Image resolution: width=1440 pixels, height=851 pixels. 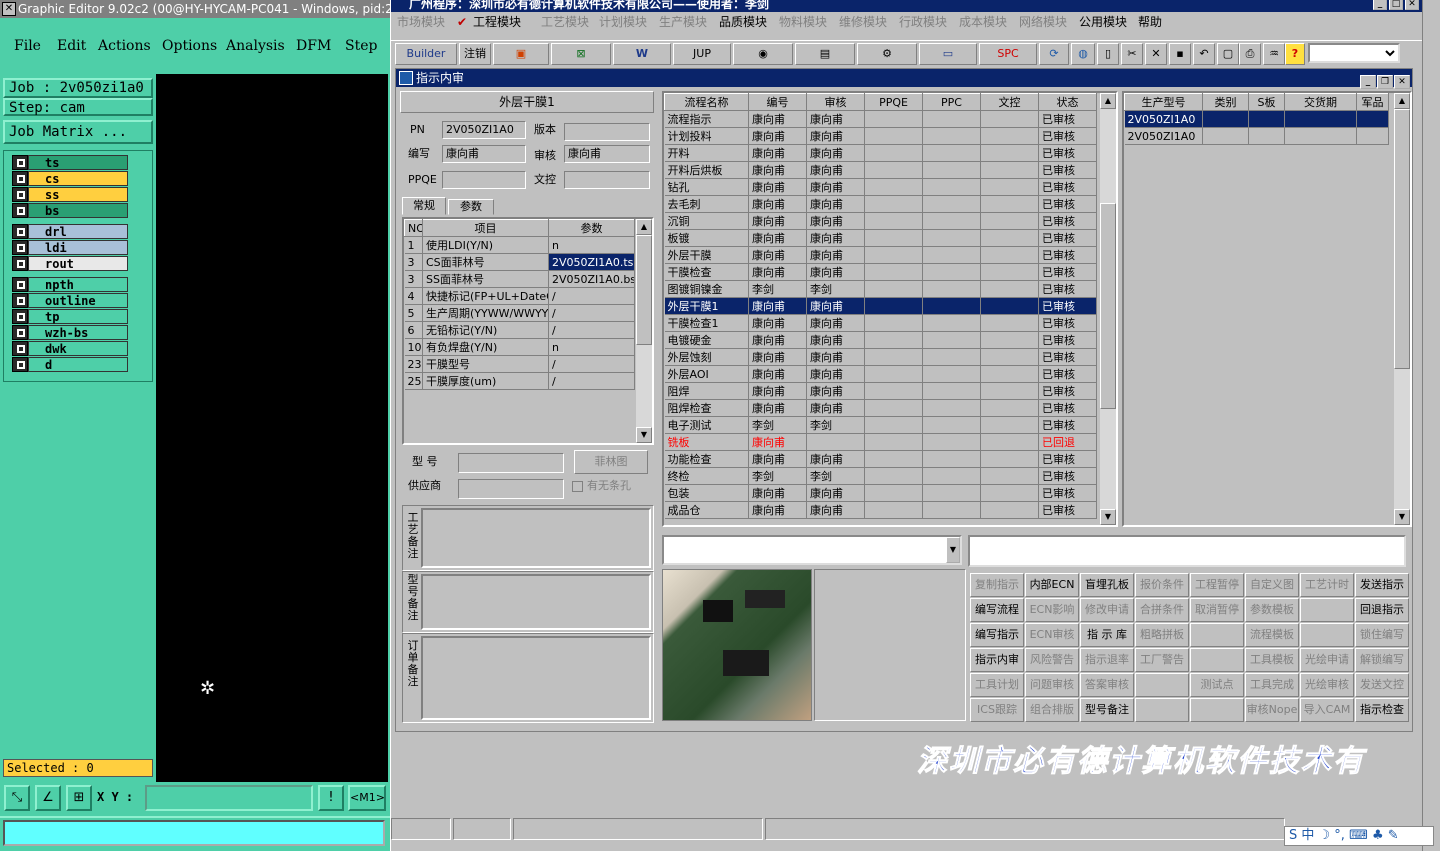 I want to click on new-icon: ▯, so click(x=1108, y=54).